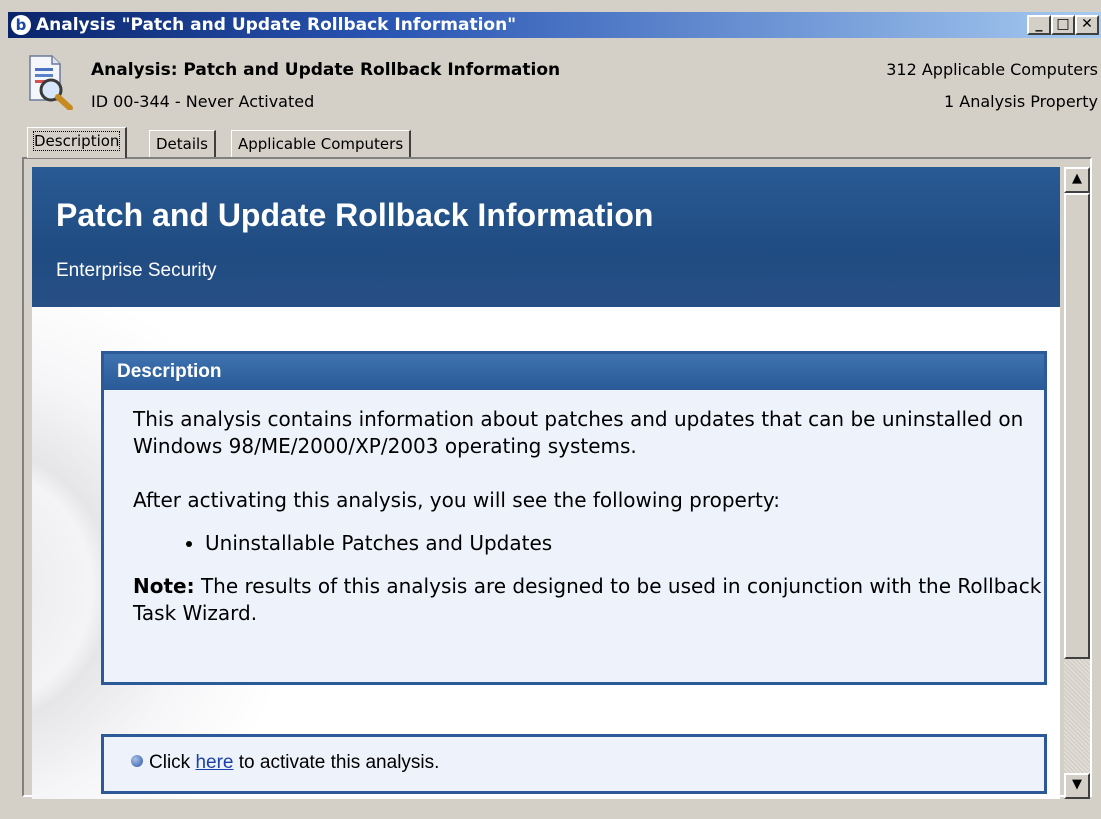 The width and height of the screenshot is (1101, 819). Describe the element at coordinates (321, 143) in the screenshot. I see `tab-applicable-computers: Applicable Computers` at that location.